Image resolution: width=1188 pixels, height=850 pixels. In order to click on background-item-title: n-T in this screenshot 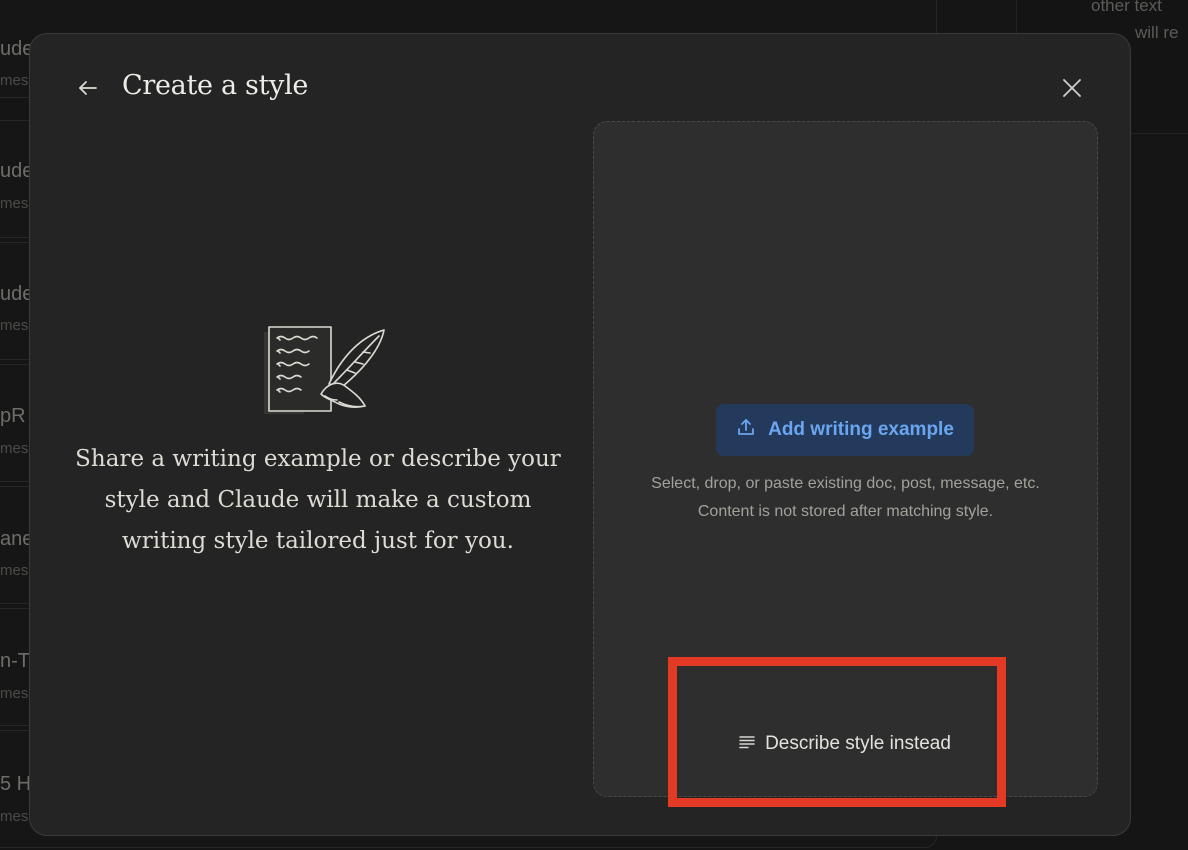, I will do `click(15, 661)`.